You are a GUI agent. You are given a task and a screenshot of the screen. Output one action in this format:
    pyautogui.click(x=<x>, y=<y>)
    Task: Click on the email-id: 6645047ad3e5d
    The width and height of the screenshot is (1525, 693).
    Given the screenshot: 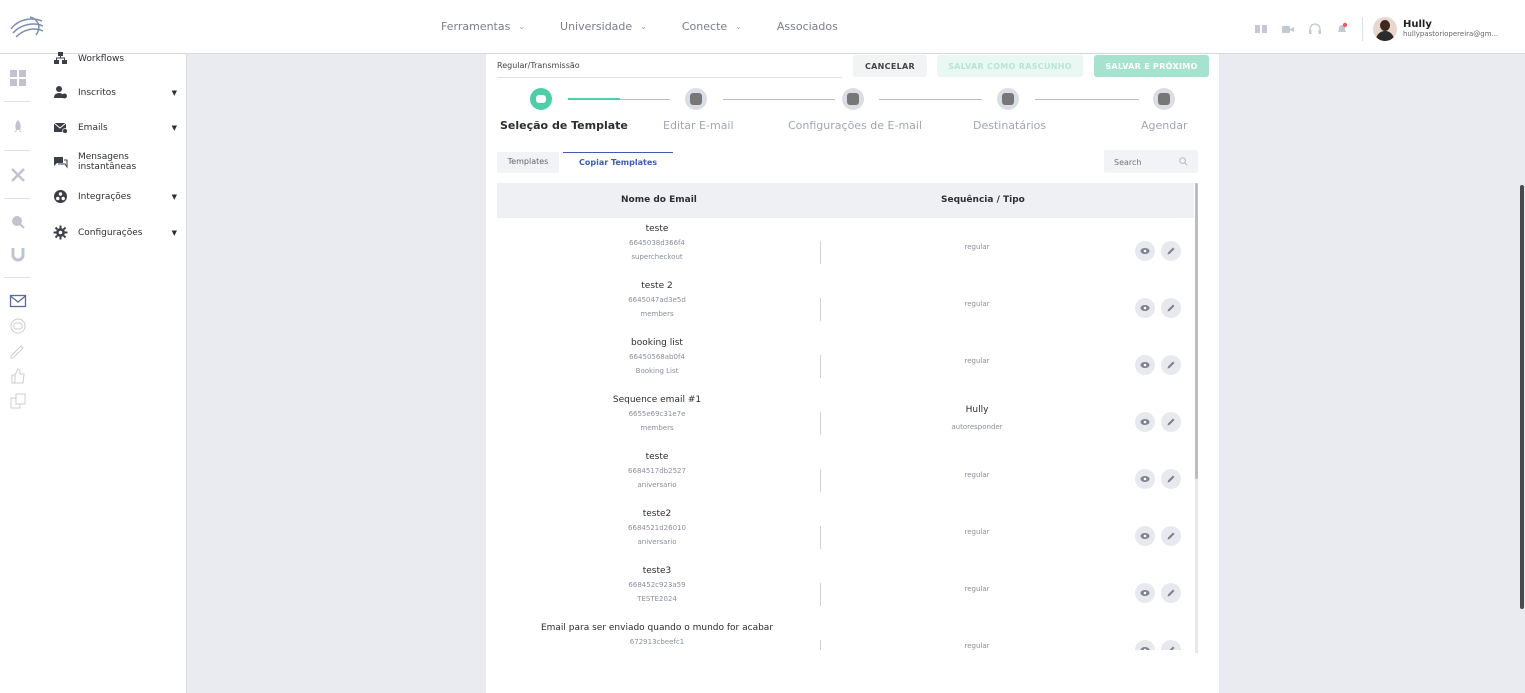 What is the action you would take?
    pyautogui.click(x=657, y=300)
    